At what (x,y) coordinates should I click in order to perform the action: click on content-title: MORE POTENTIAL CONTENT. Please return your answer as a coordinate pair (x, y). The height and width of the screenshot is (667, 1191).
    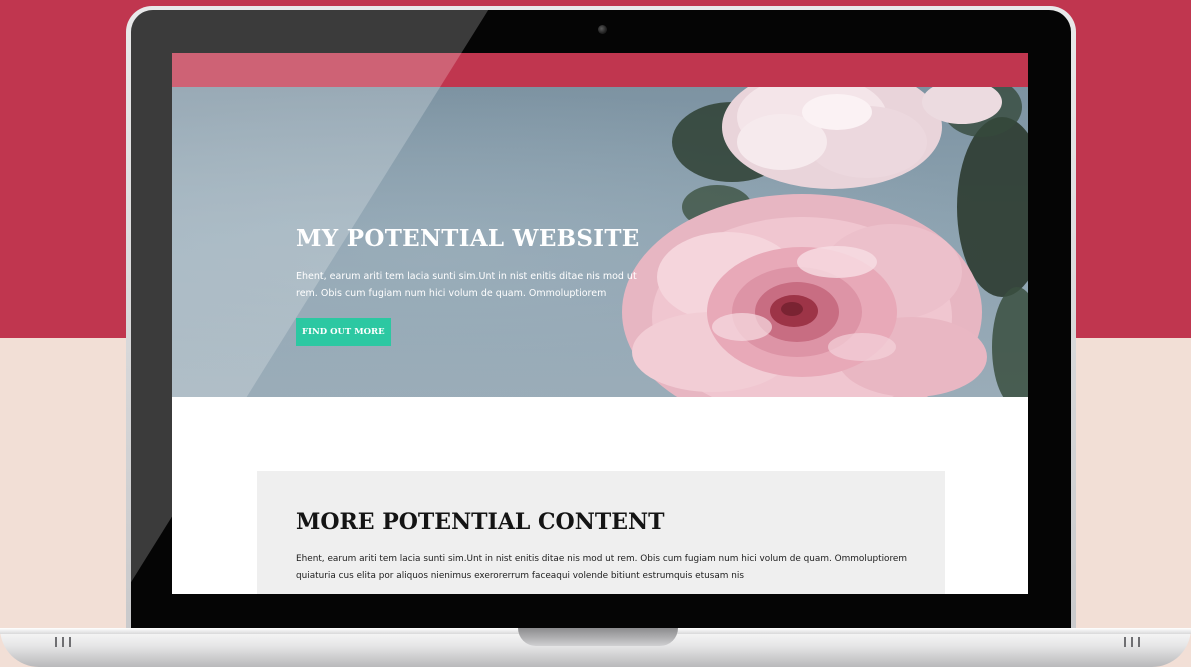
    Looking at the image, I should click on (480, 522).